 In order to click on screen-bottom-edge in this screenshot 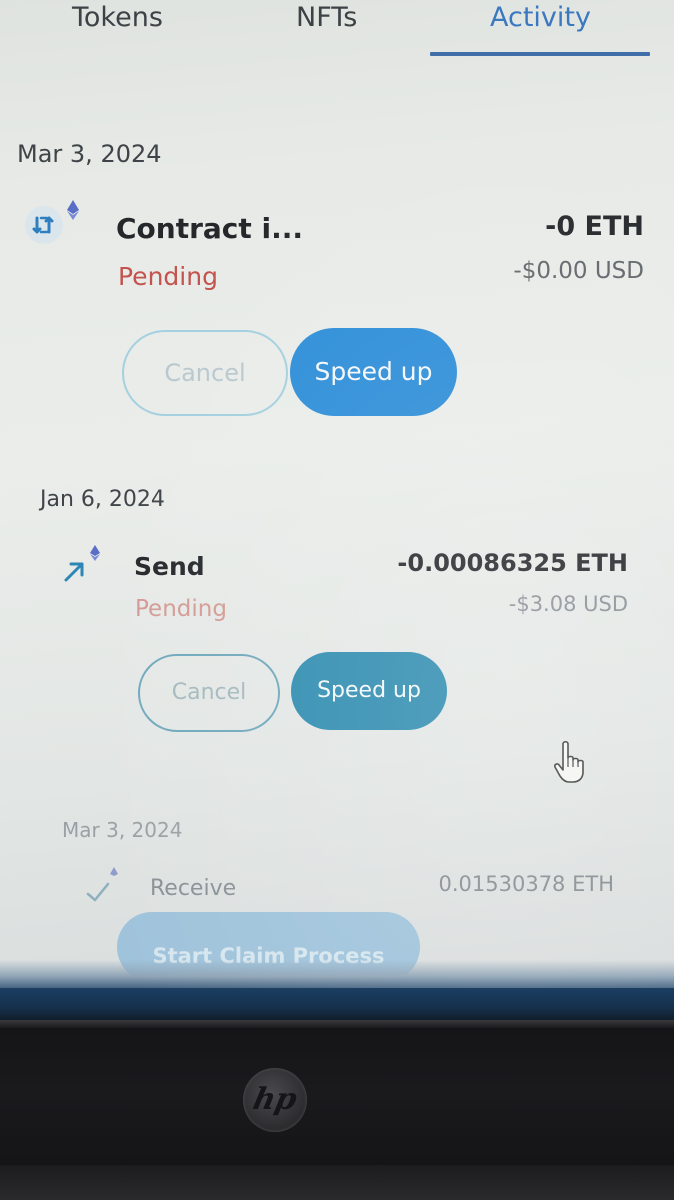, I will do `click(337, 975)`.